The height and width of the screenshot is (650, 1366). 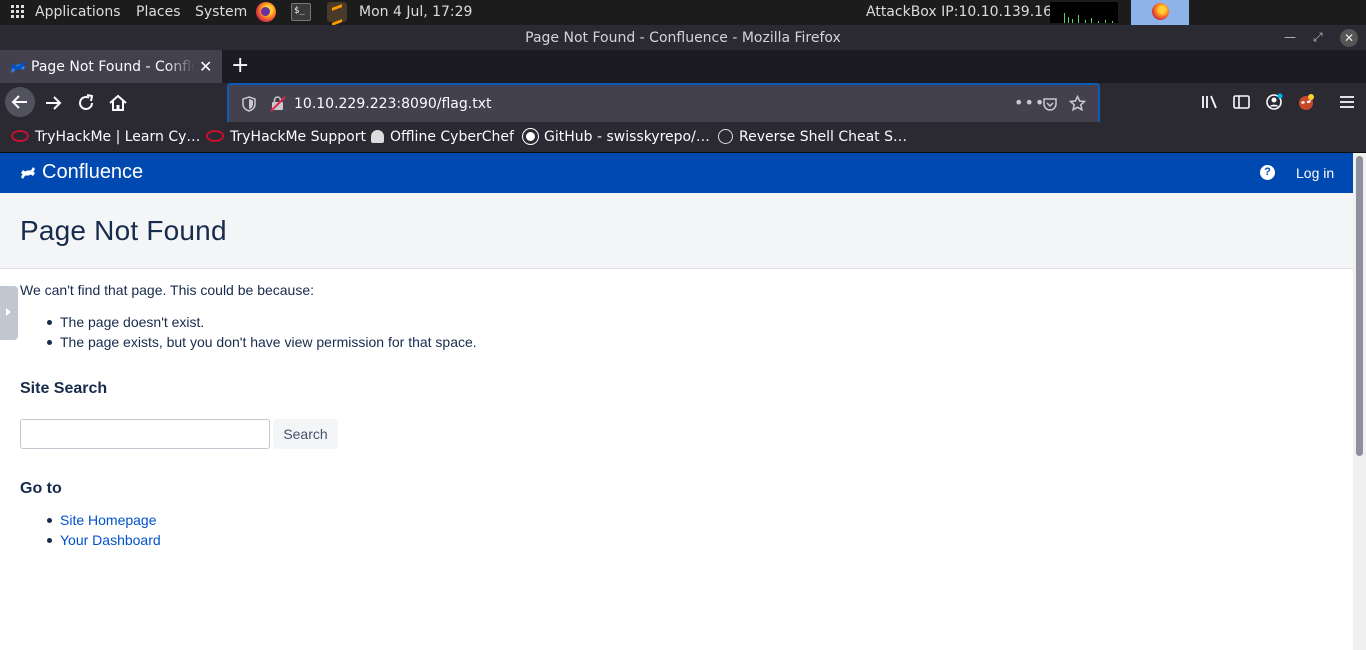 I want to click on sidebar-icon, so click(x=1241, y=102).